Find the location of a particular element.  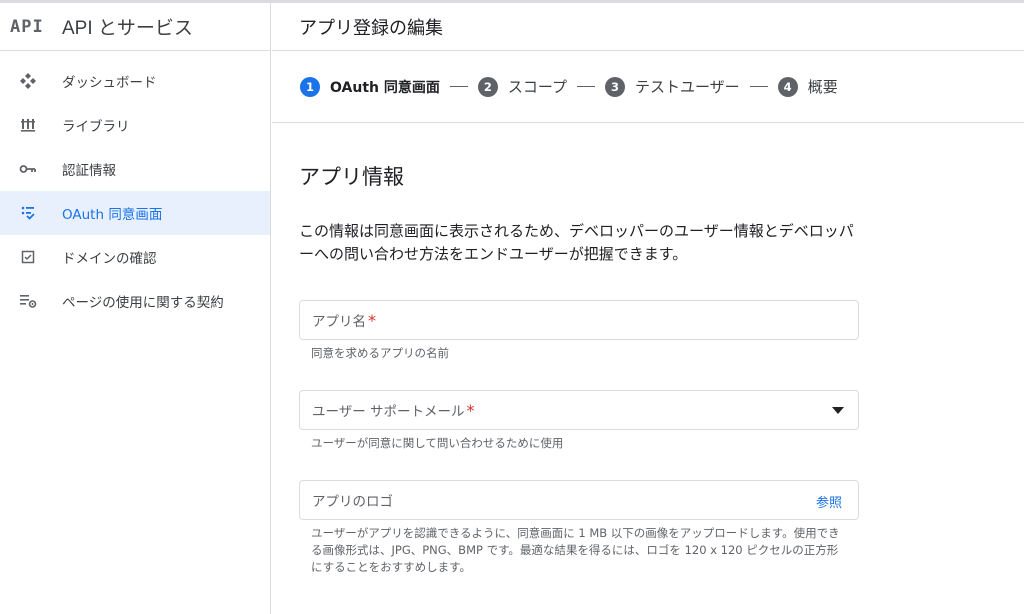

sidebar-item-library: ライブラリ is located at coordinates (135, 125).